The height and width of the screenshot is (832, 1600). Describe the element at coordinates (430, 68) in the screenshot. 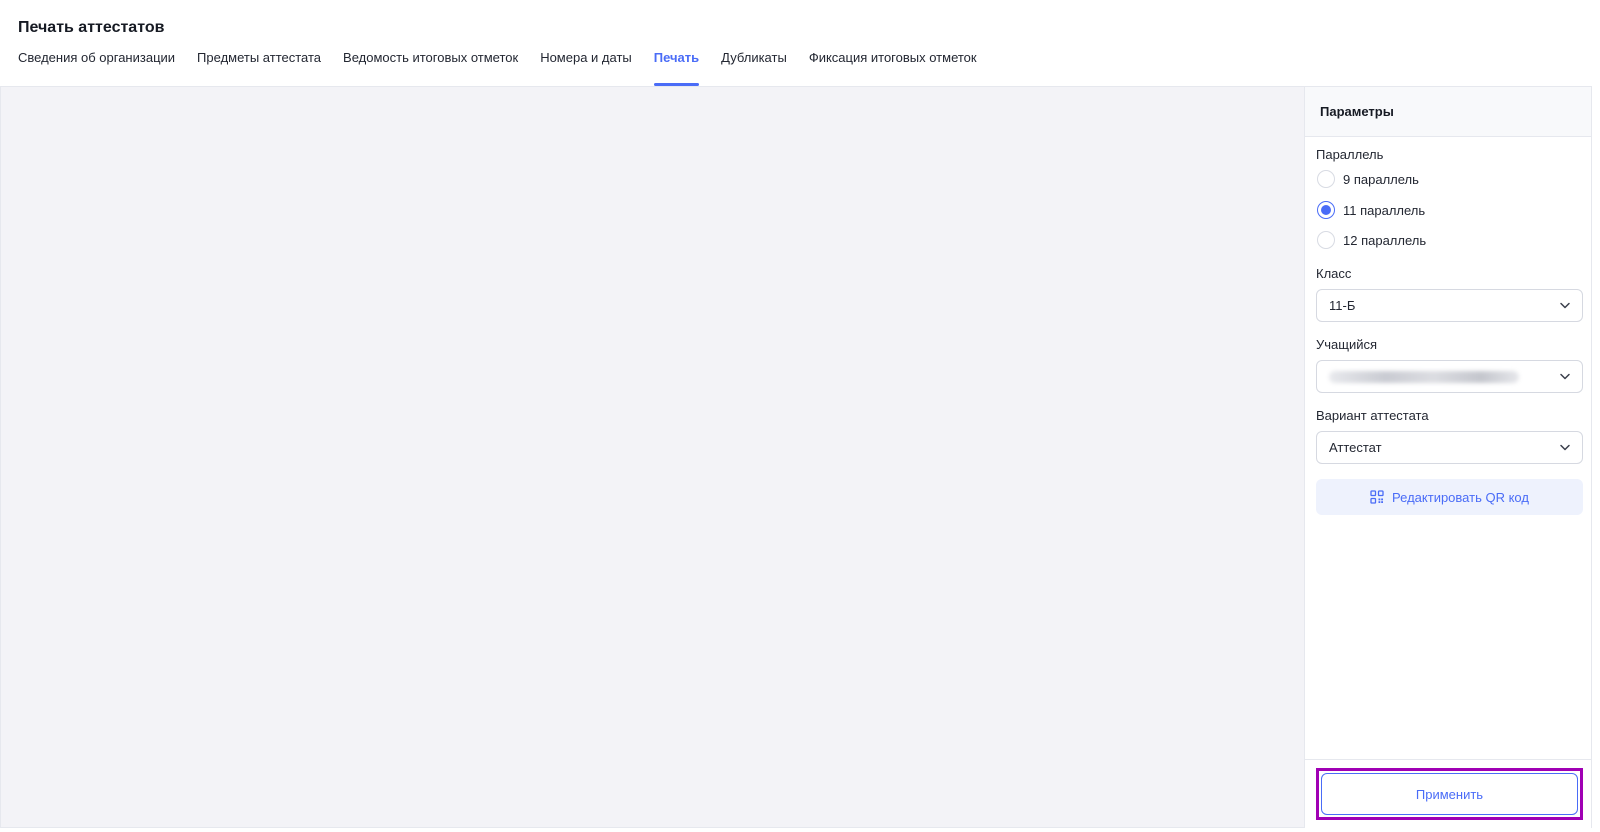

I see `tab-final-grades-sheet: Ведомость итоговых отметок` at that location.